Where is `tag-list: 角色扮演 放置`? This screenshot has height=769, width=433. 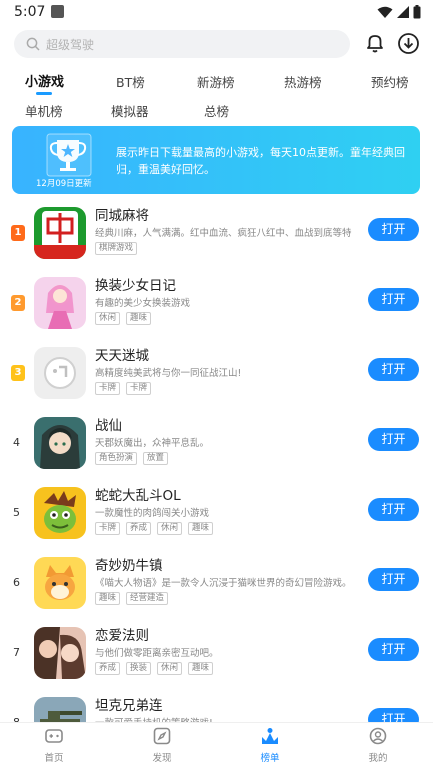 tag-list: 角色扮演 放置 is located at coordinates (132, 458).